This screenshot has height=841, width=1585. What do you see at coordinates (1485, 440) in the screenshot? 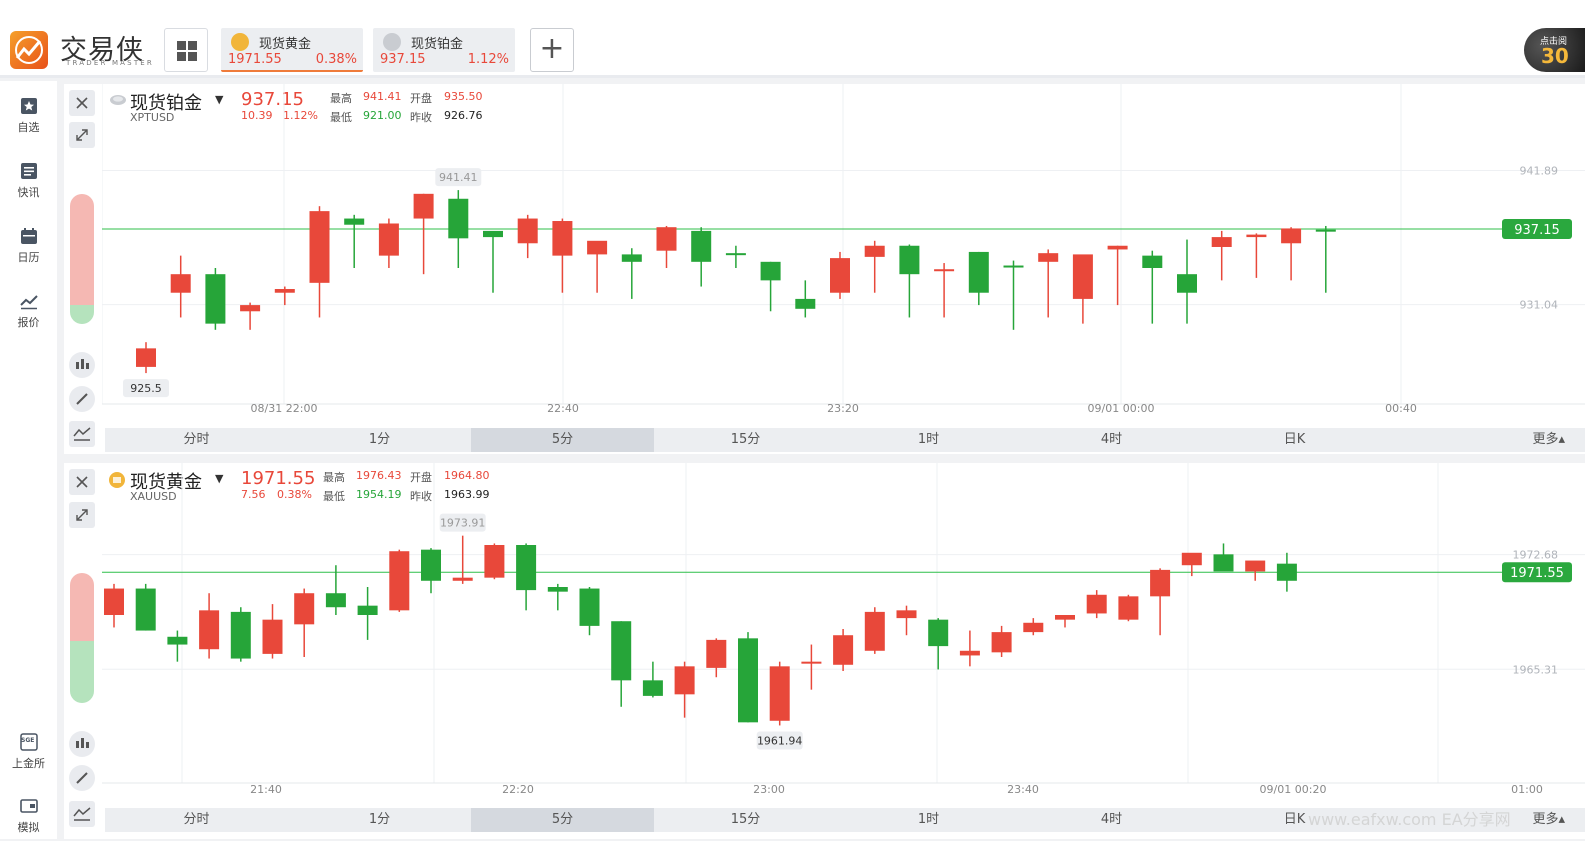
I see `tf-more: 更多▴` at bounding box center [1485, 440].